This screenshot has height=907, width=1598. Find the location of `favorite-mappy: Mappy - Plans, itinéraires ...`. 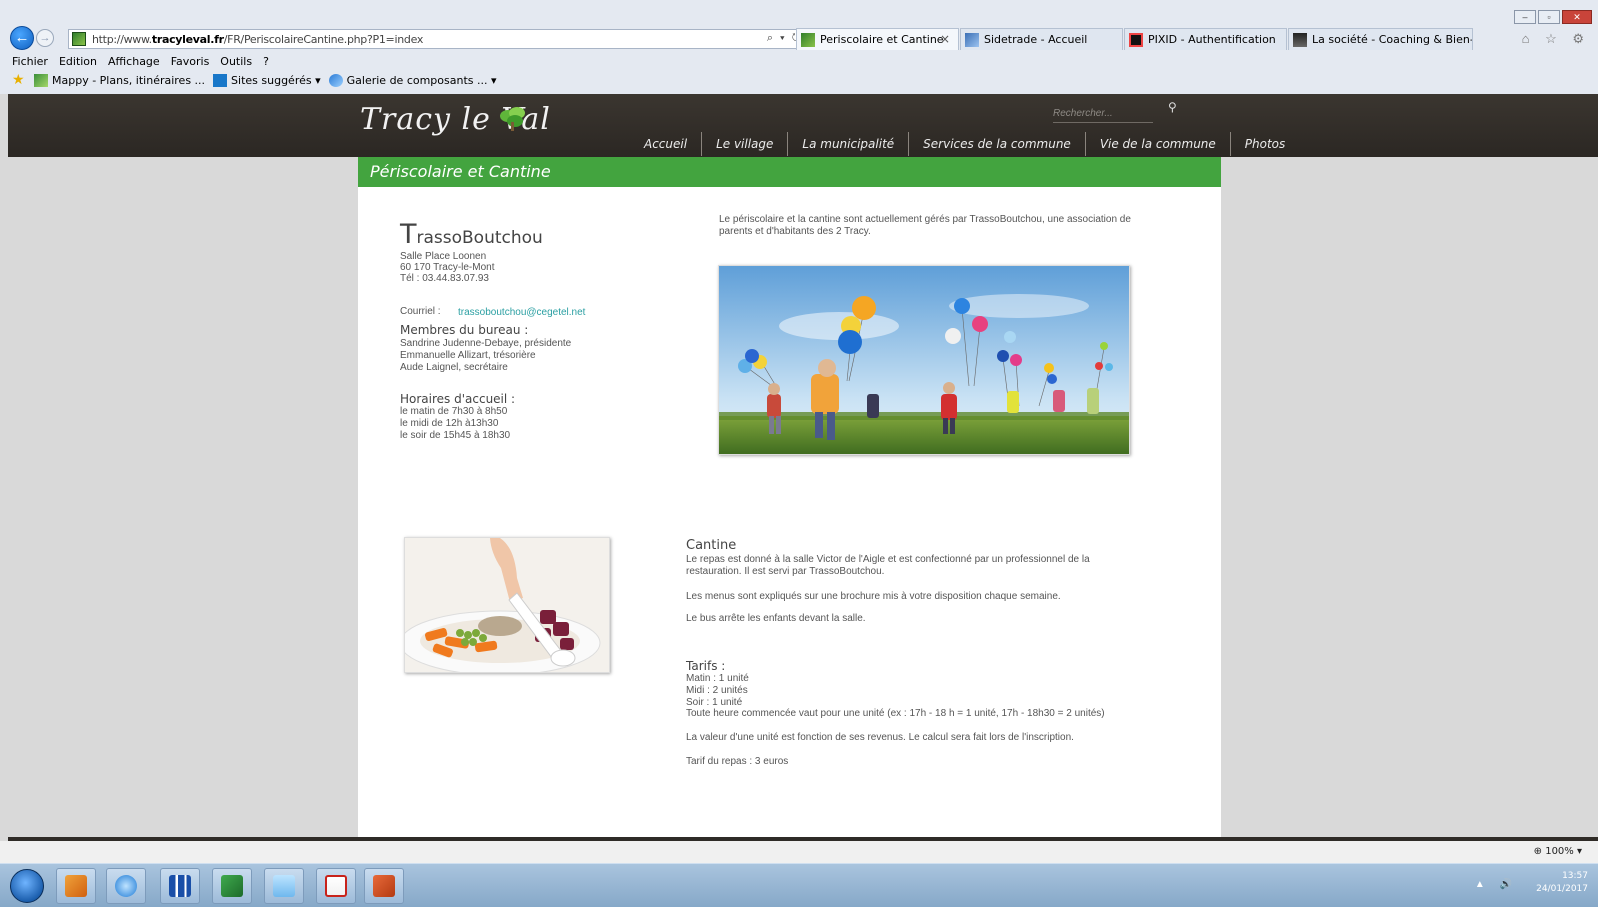

favorite-mappy: Mappy - Plans, itinéraires ... is located at coordinates (119, 80).